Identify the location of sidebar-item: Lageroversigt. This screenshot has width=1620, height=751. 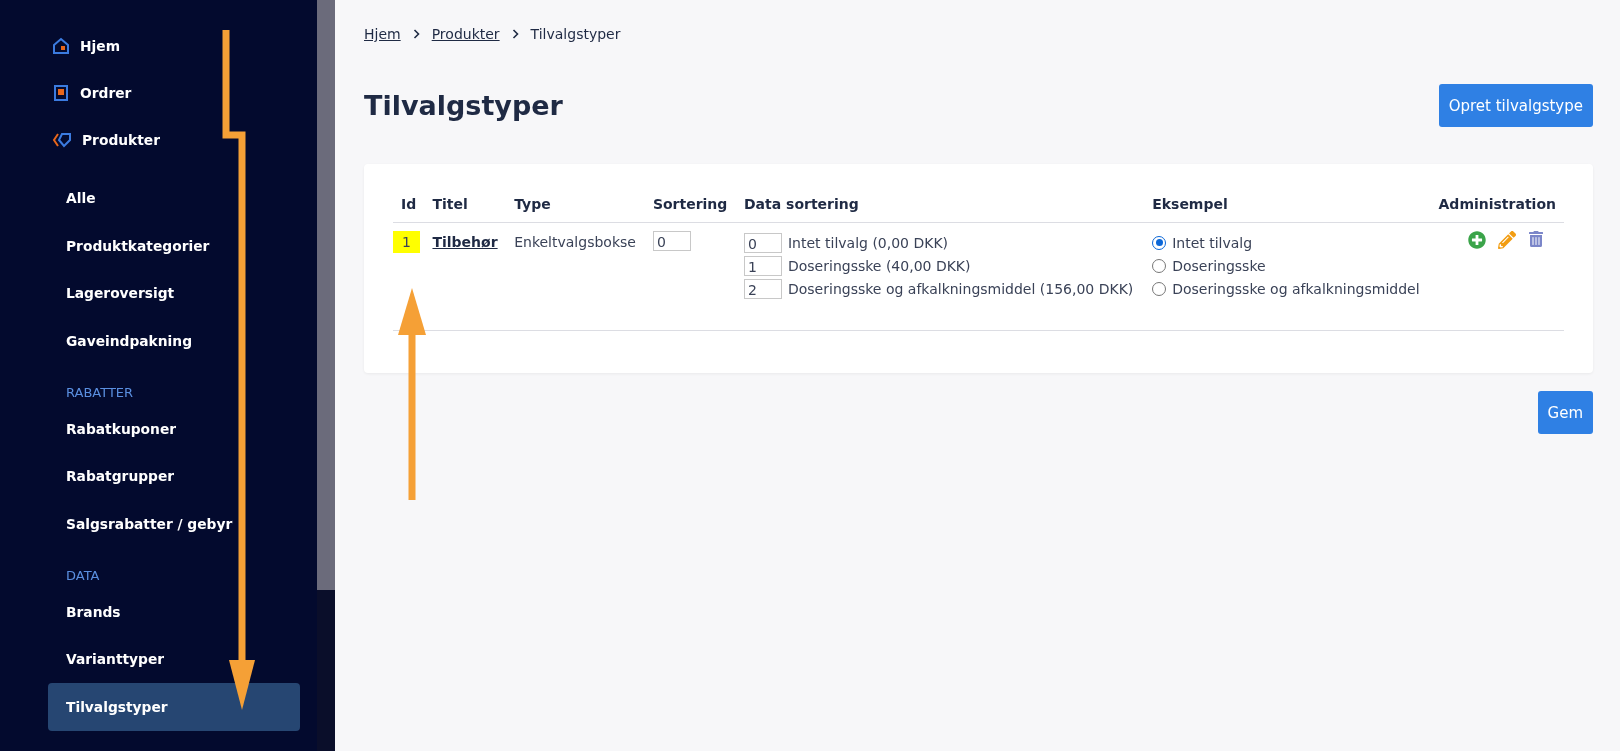
(174, 293).